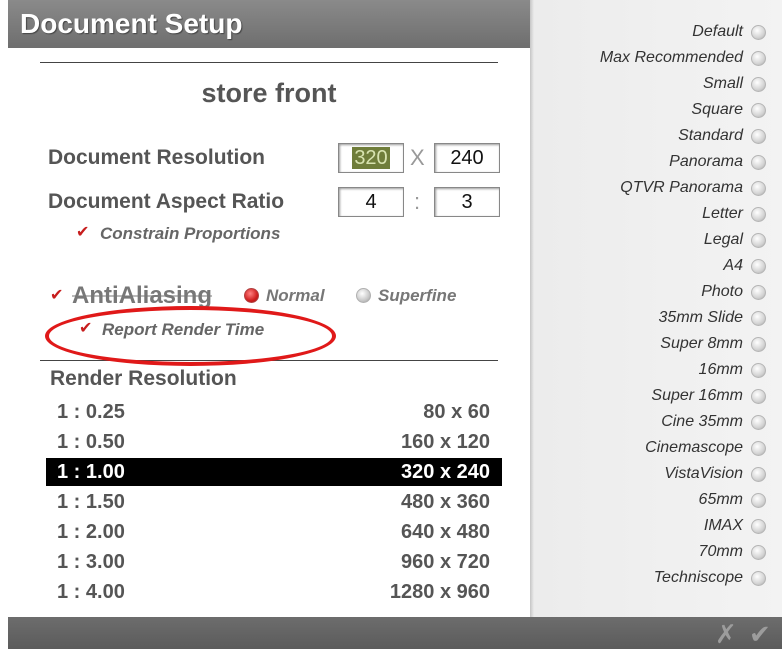 The image size is (782, 650). I want to click on preset-item-letter: Letter, so click(734, 214).